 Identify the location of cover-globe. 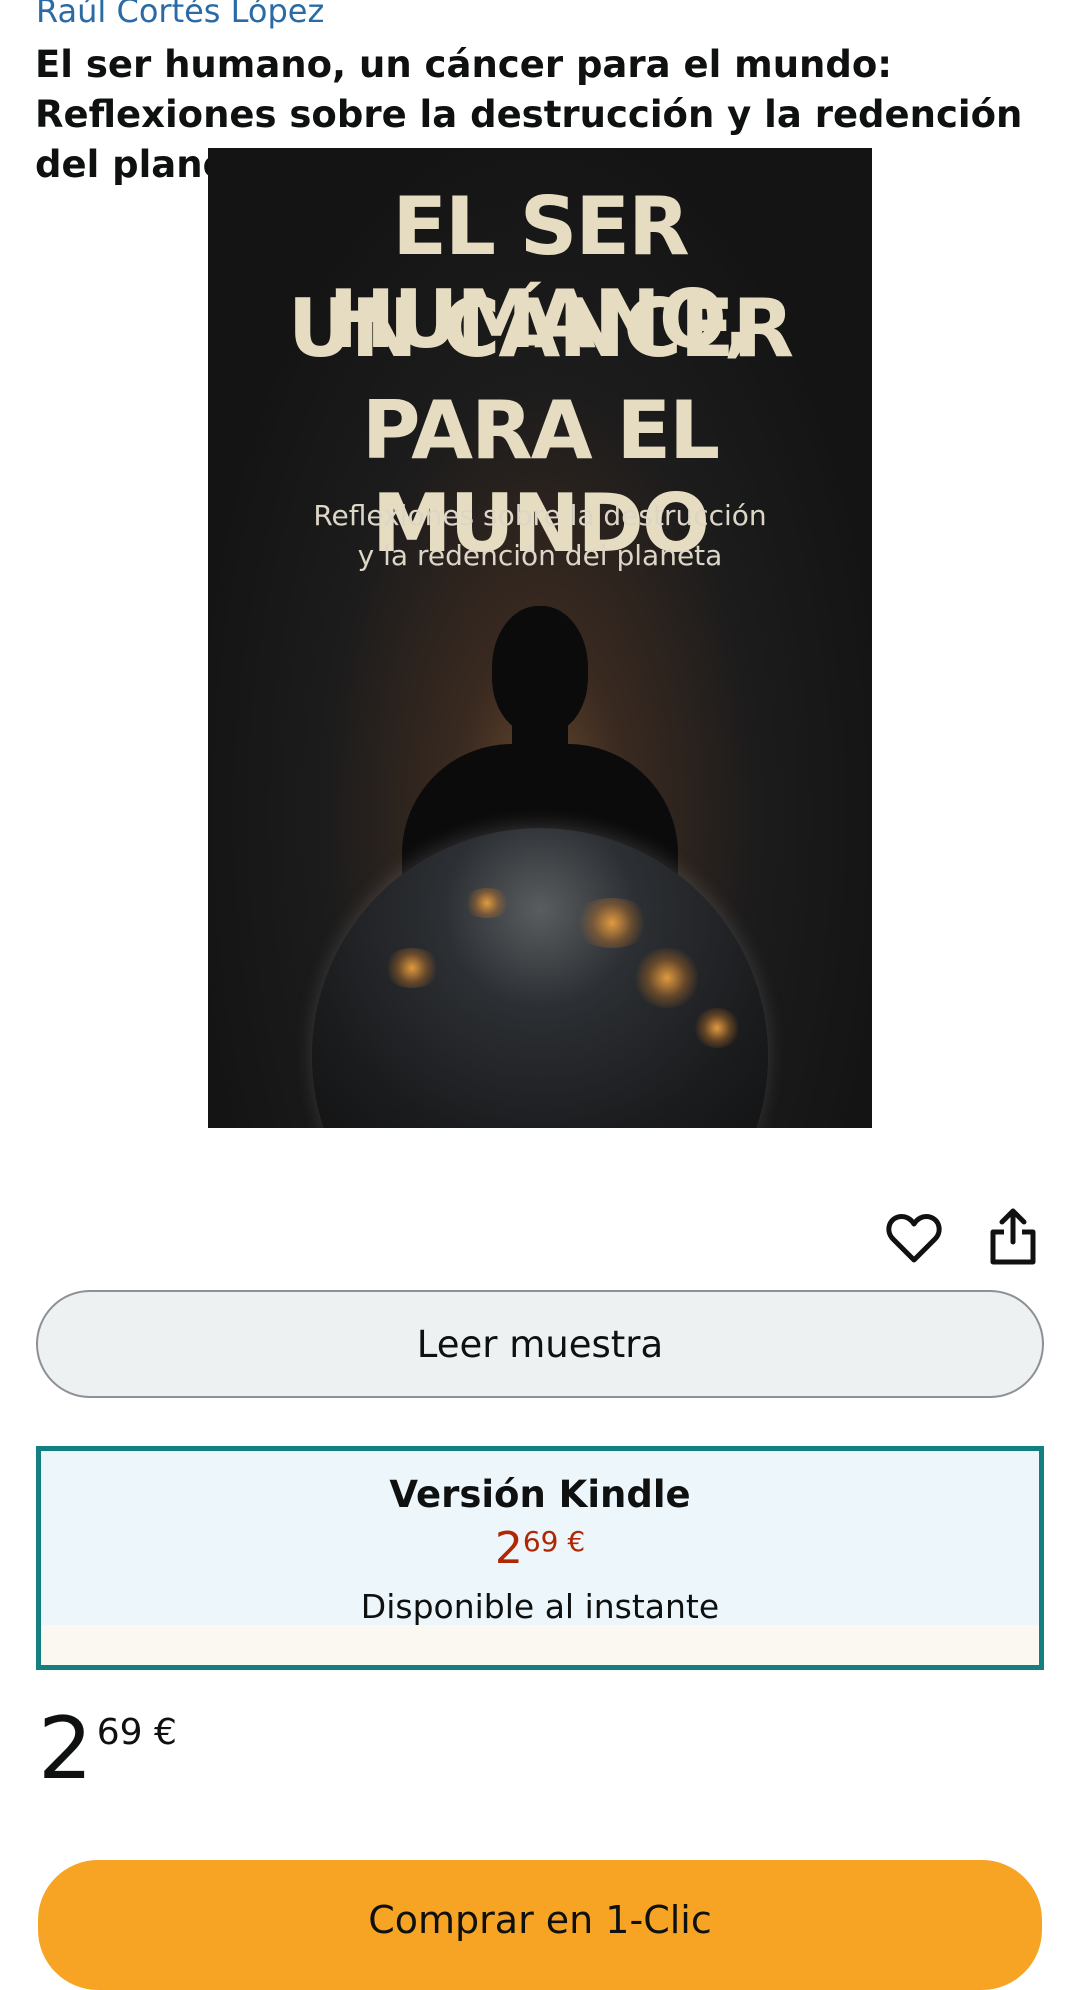
(540, 978).